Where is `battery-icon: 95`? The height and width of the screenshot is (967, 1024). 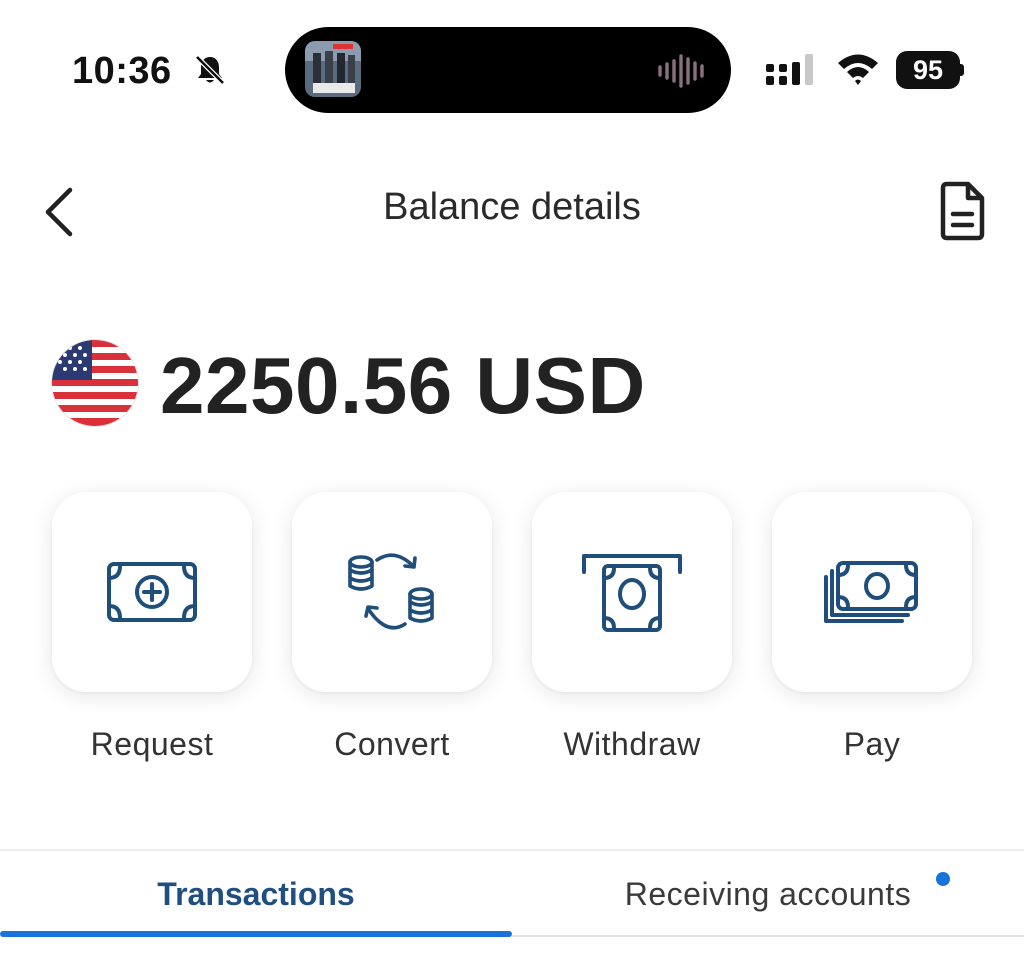 battery-icon: 95 is located at coordinates (930, 70).